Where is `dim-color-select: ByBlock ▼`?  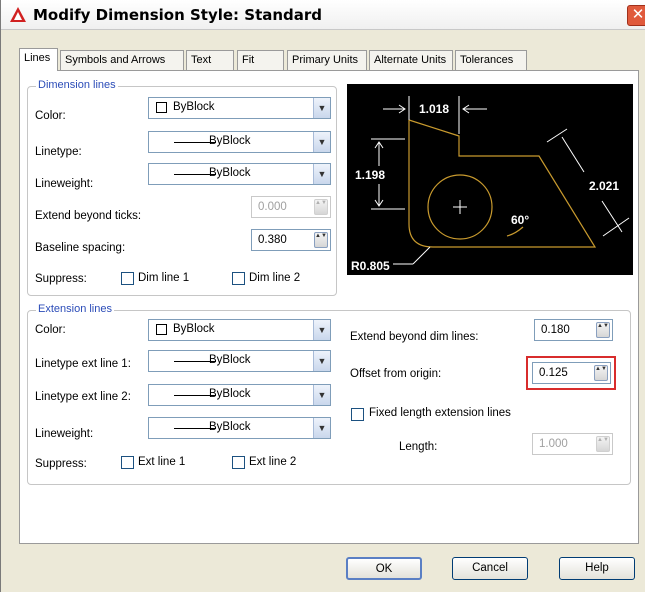 dim-color-select: ByBlock ▼ is located at coordinates (239, 108).